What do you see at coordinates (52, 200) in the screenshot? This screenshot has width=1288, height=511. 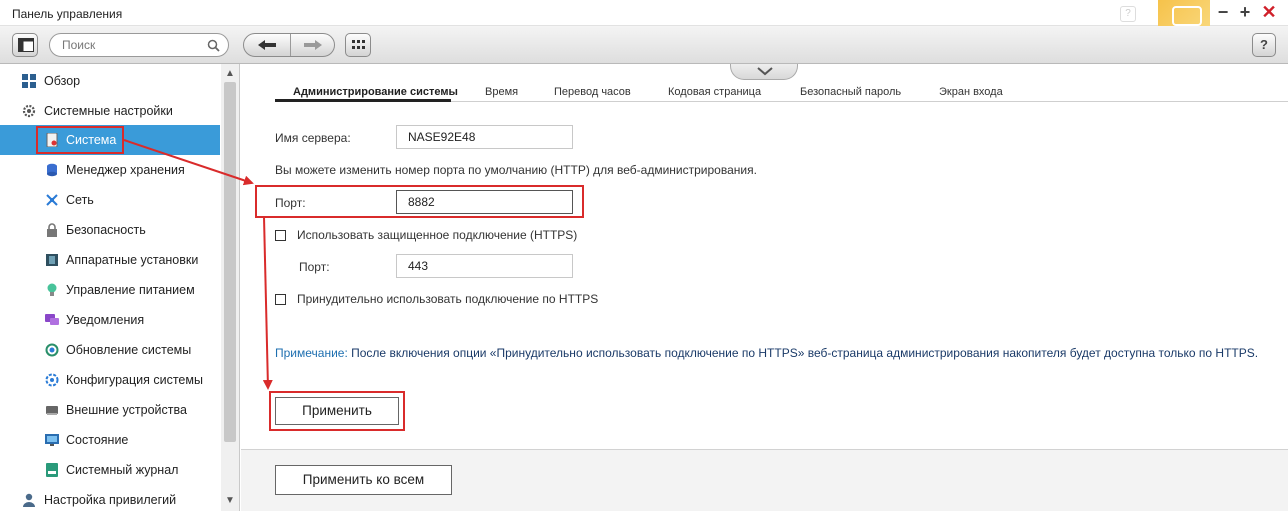 I see `network-icon` at bounding box center [52, 200].